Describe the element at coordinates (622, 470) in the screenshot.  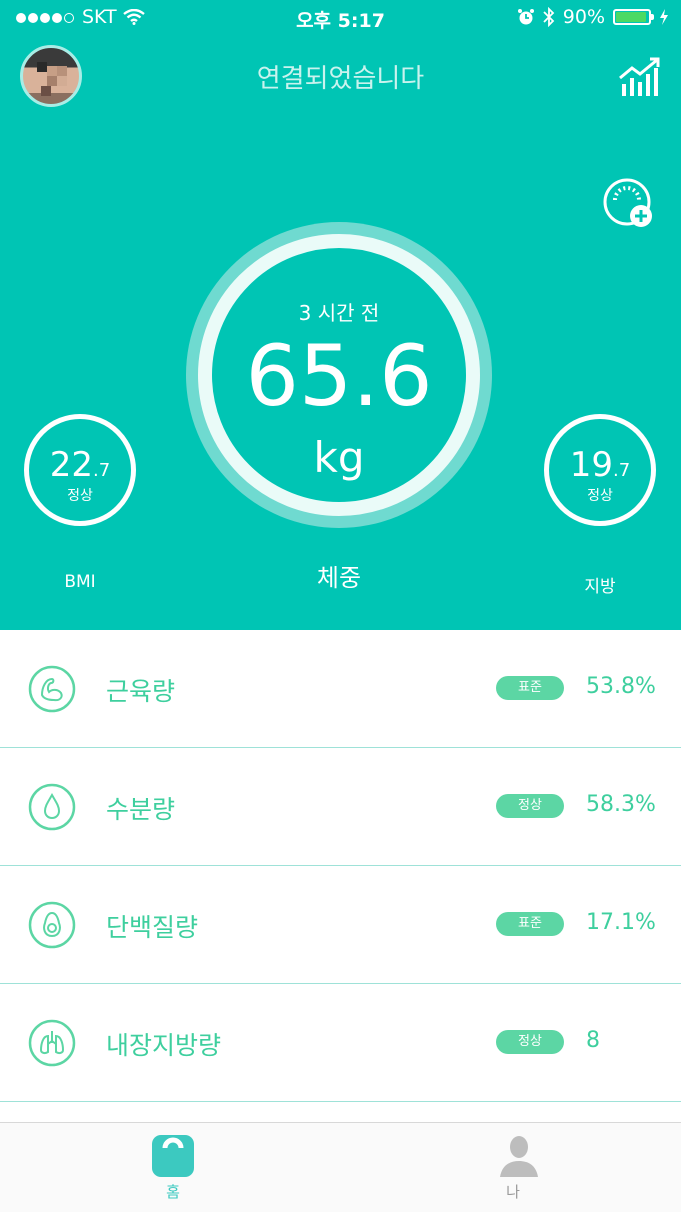
I see `fat-decimal: .7` at that location.